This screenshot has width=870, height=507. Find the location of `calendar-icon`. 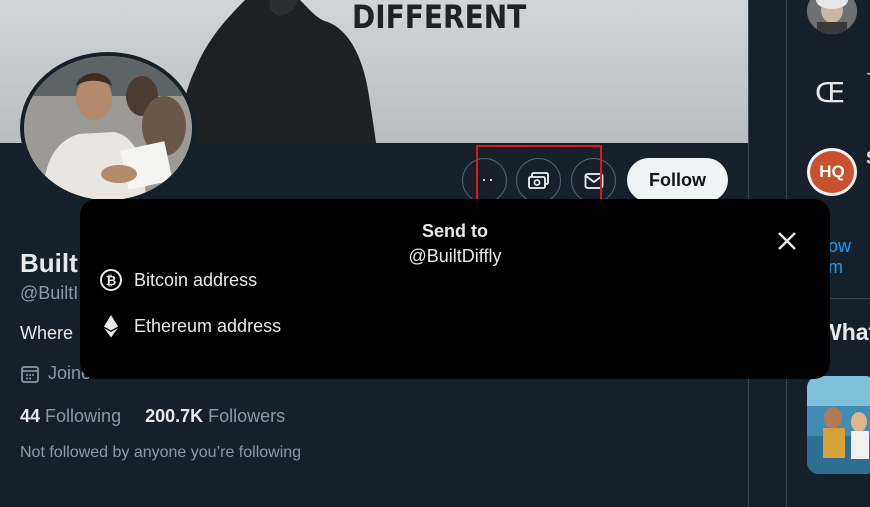

calendar-icon is located at coordinates (30, 374).